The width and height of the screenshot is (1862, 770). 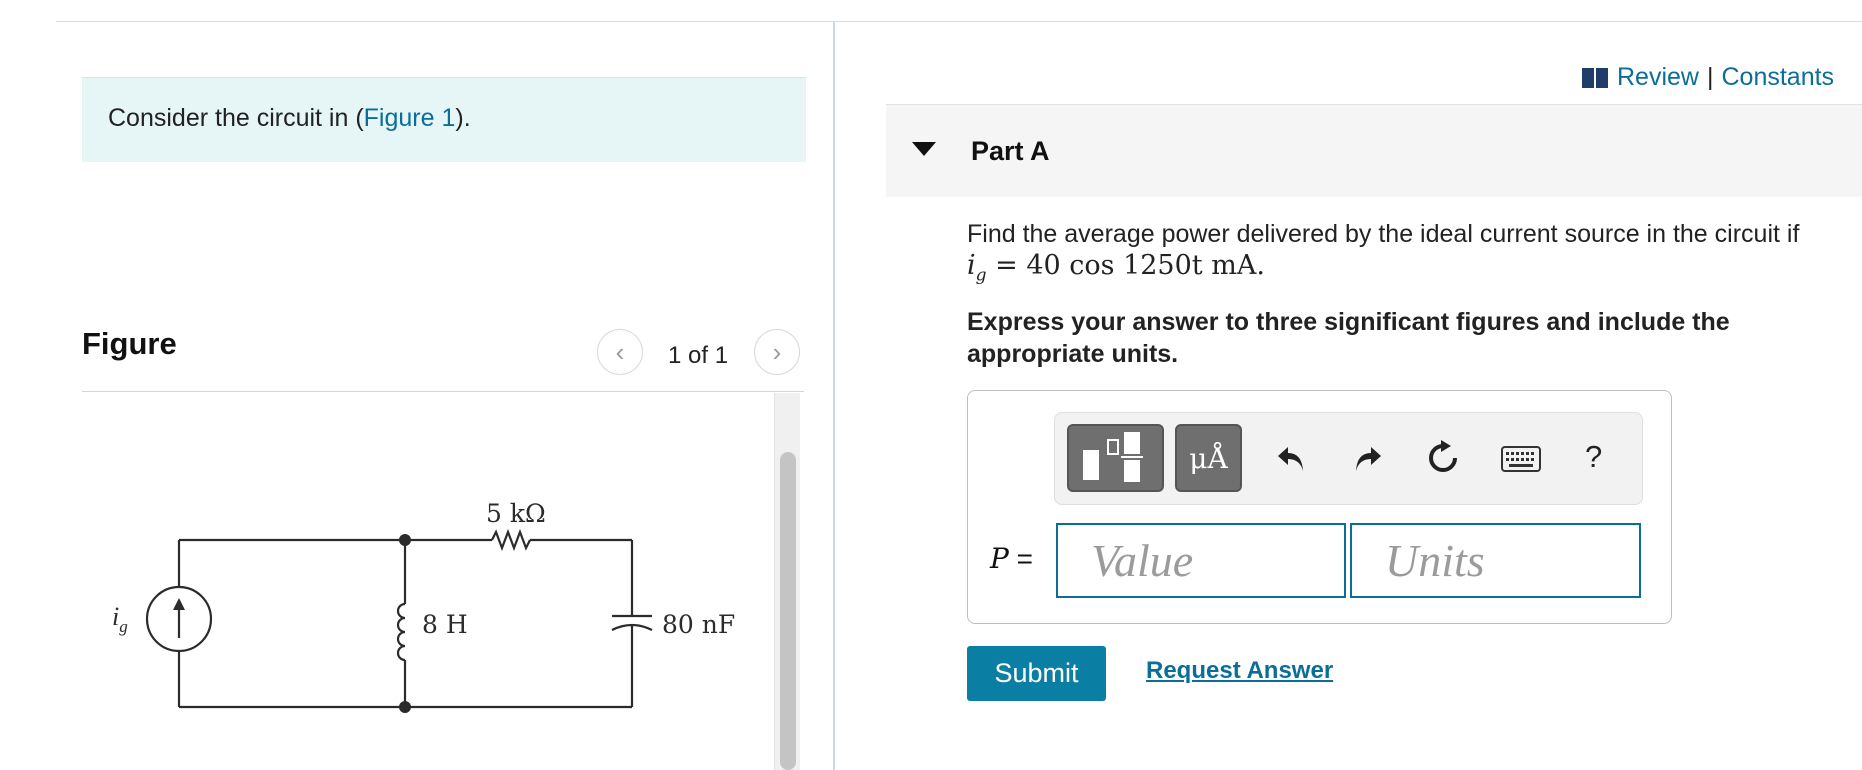 What do you see at coordinates (129, 343) in the screenshot?
I see `figure-heading: Figure` at bounding box center [129, 343].